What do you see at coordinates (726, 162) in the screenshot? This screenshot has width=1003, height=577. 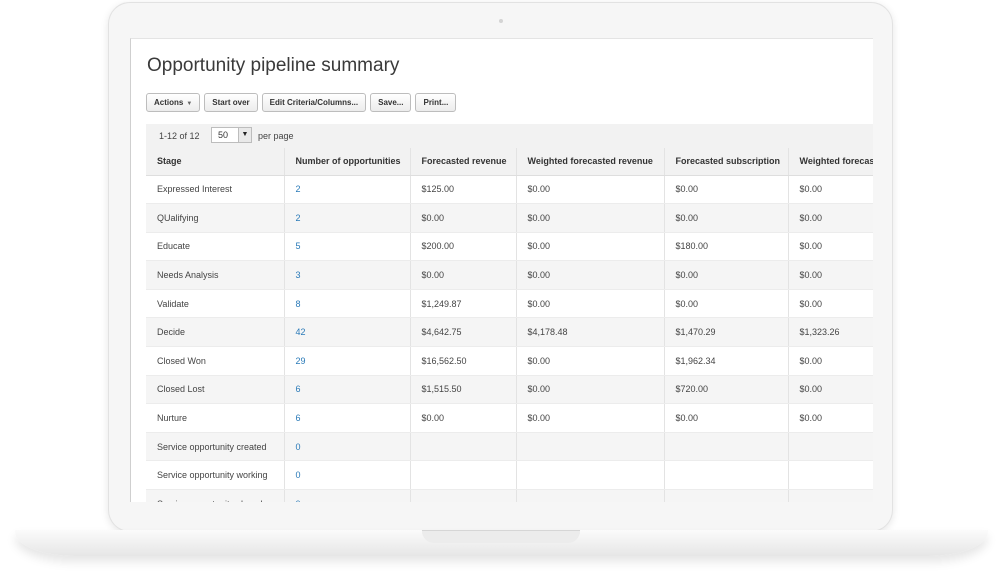 I see `column-header: Forecasted subscription` at bounding box center [726, 162].